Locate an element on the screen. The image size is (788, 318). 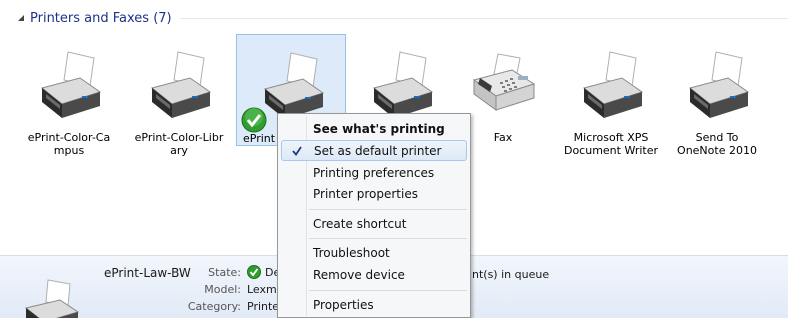
menu-item-label: Create shortcut is located at coordinates (360, 223).